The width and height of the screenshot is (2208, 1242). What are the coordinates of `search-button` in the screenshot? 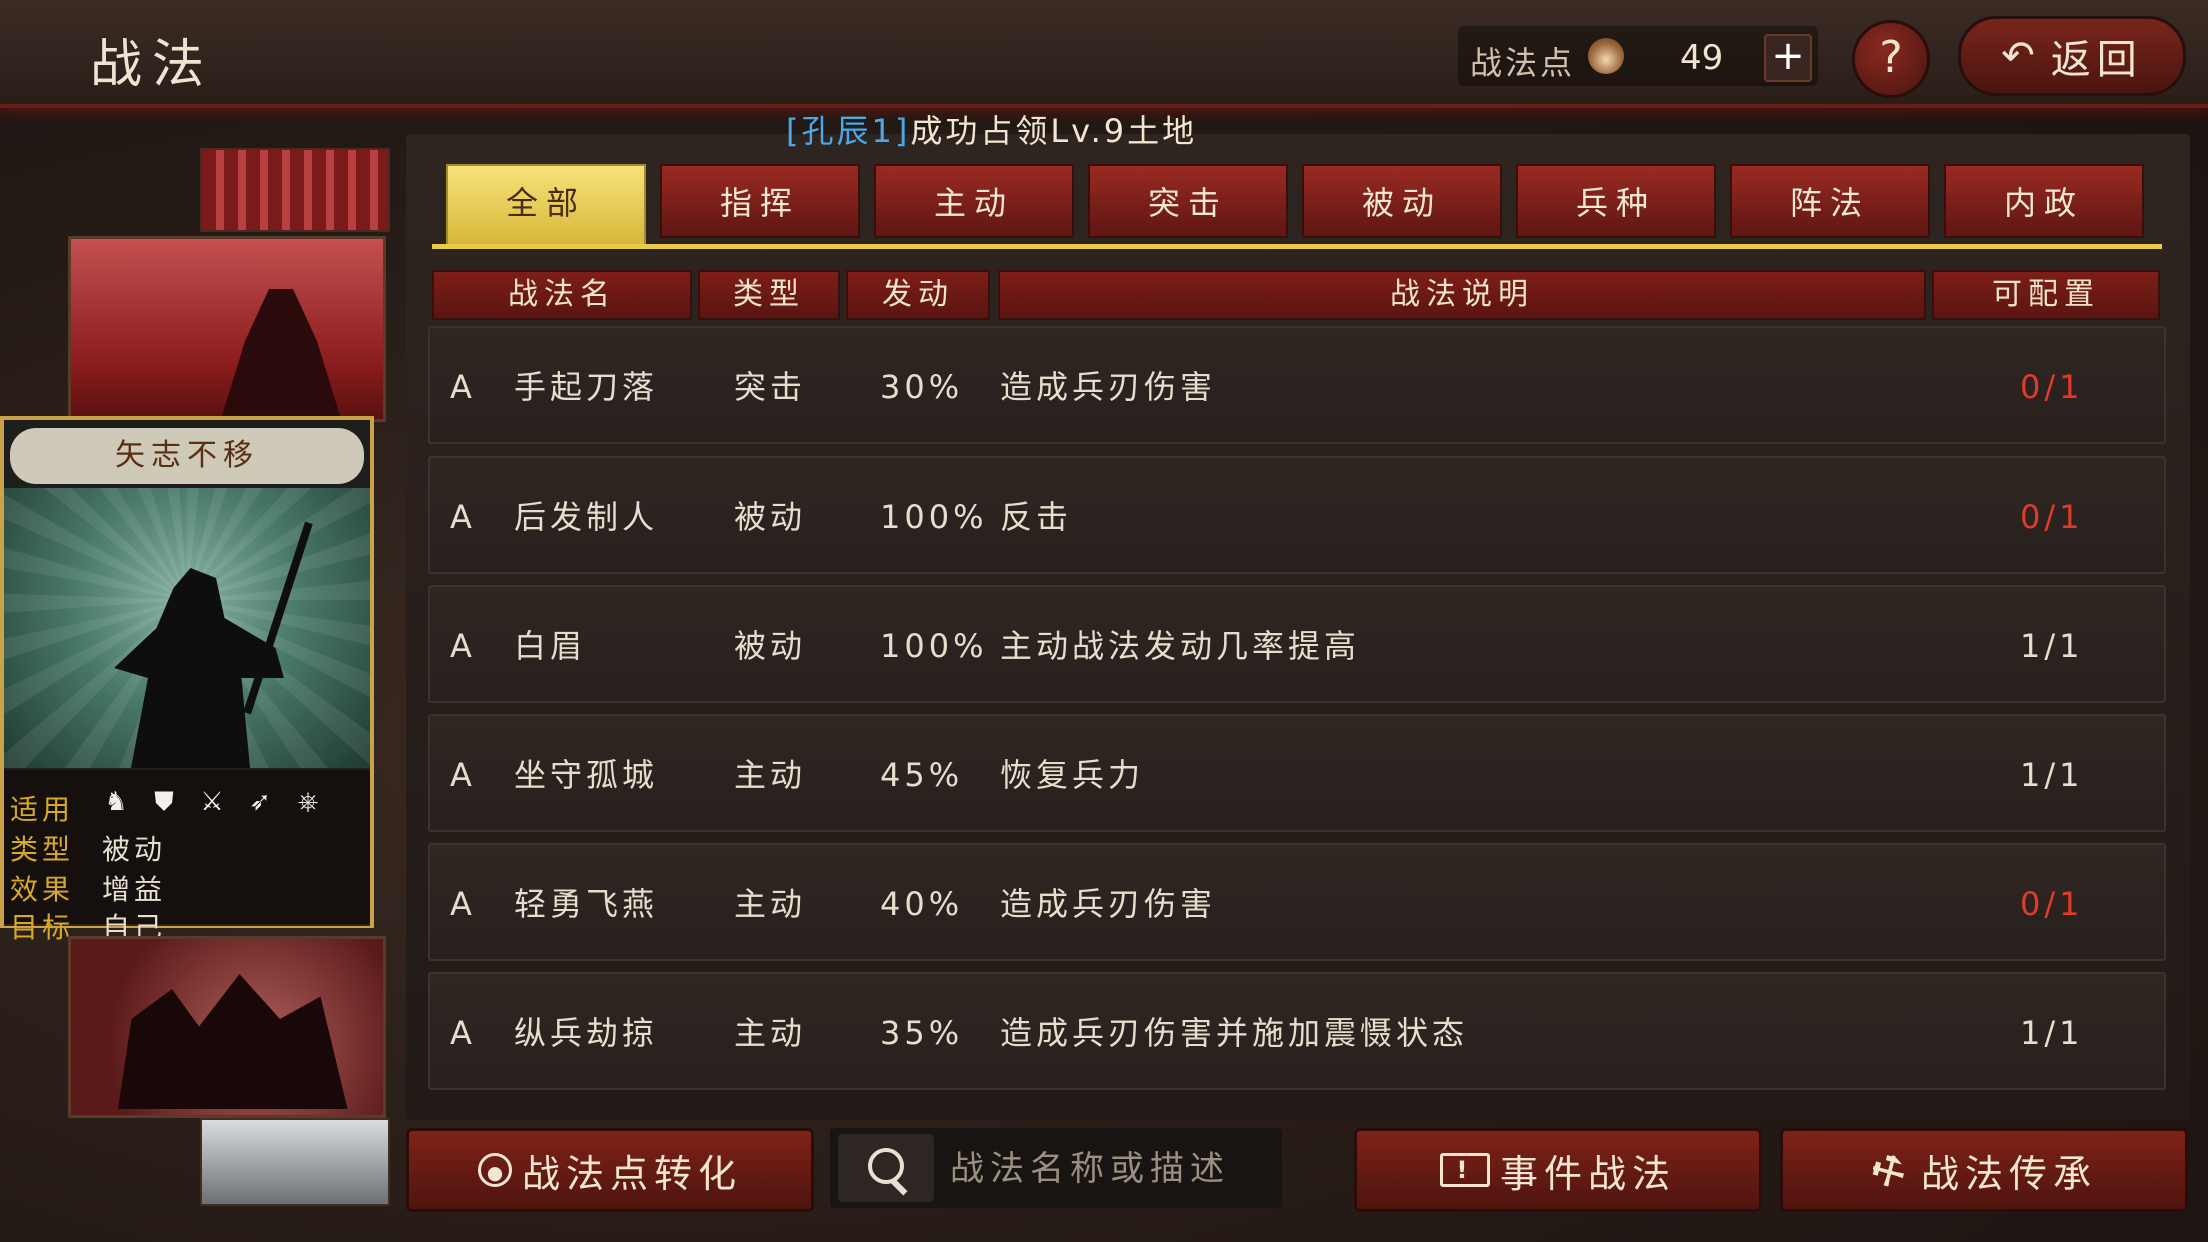 It's located at (886, 1168).